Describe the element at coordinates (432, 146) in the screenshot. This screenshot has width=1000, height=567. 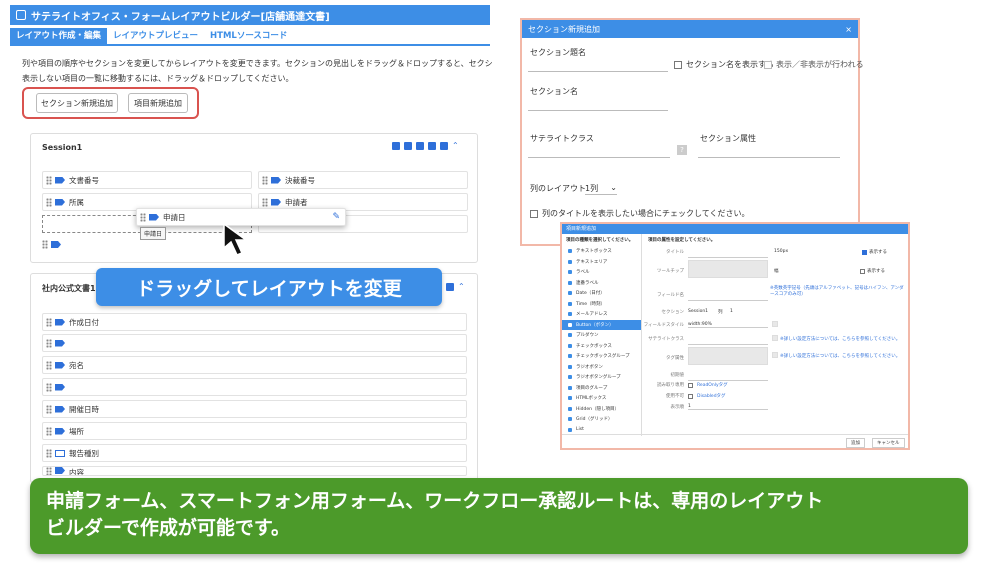
I see `move-up-icon` at that location.